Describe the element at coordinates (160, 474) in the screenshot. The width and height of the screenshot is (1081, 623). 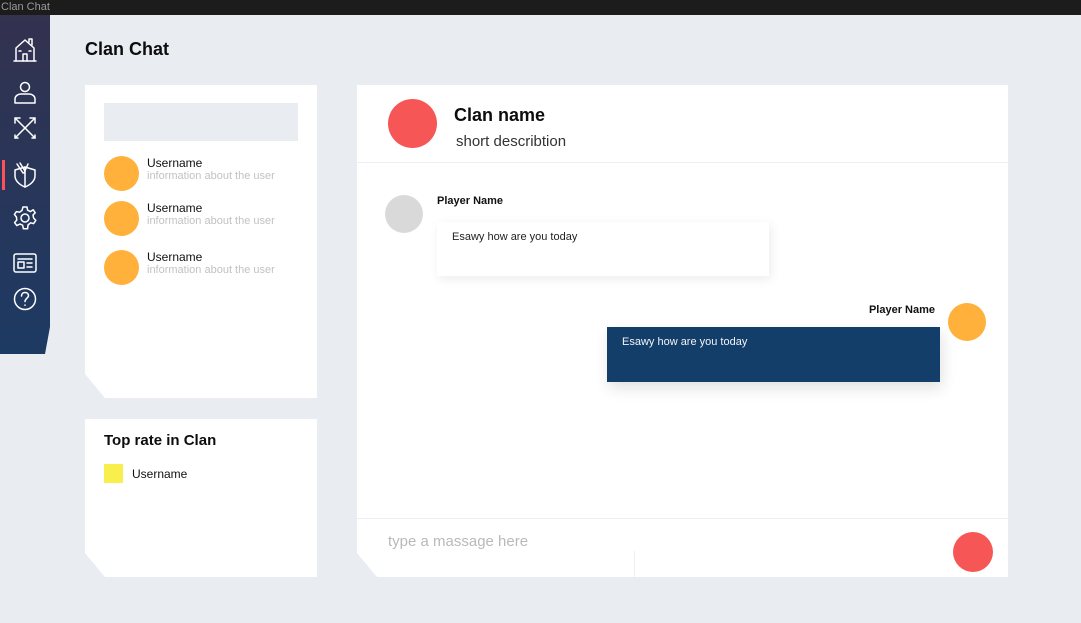
I see `top-rate-username: Username` at that location.